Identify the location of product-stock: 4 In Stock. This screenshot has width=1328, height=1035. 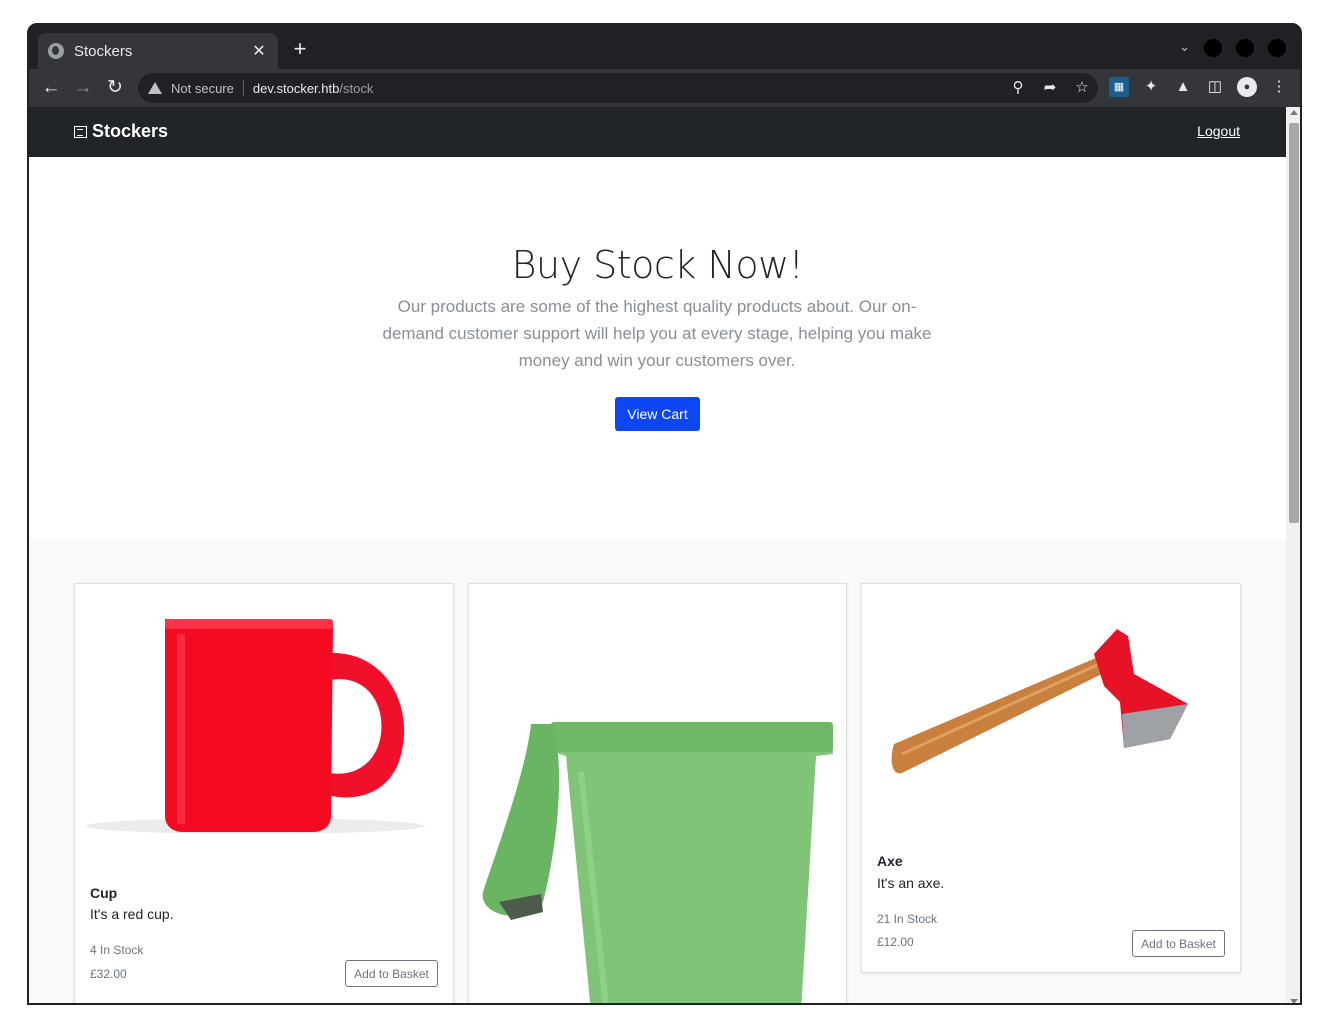
(117, 950).